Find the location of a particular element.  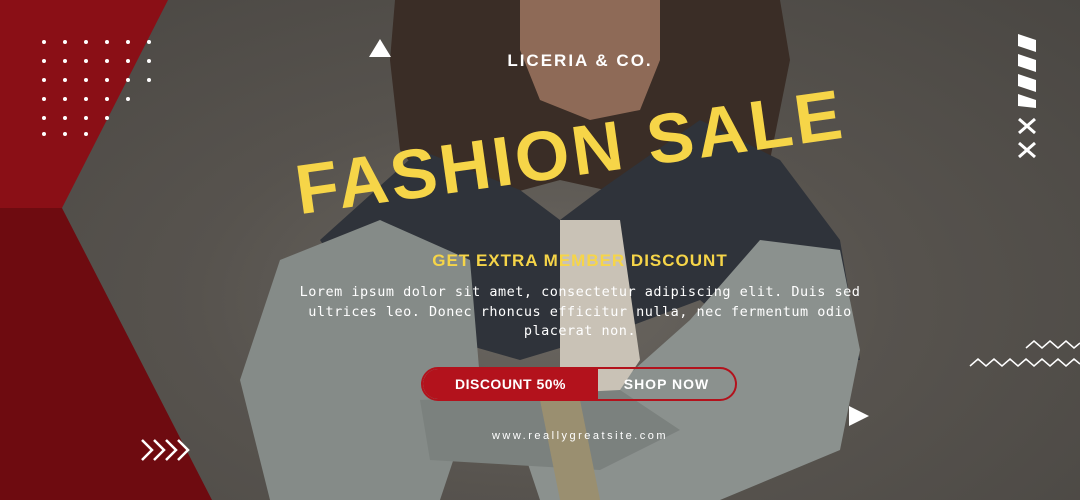

discount-button: DISCOUNT 50% is located at coordinates (510, 384).